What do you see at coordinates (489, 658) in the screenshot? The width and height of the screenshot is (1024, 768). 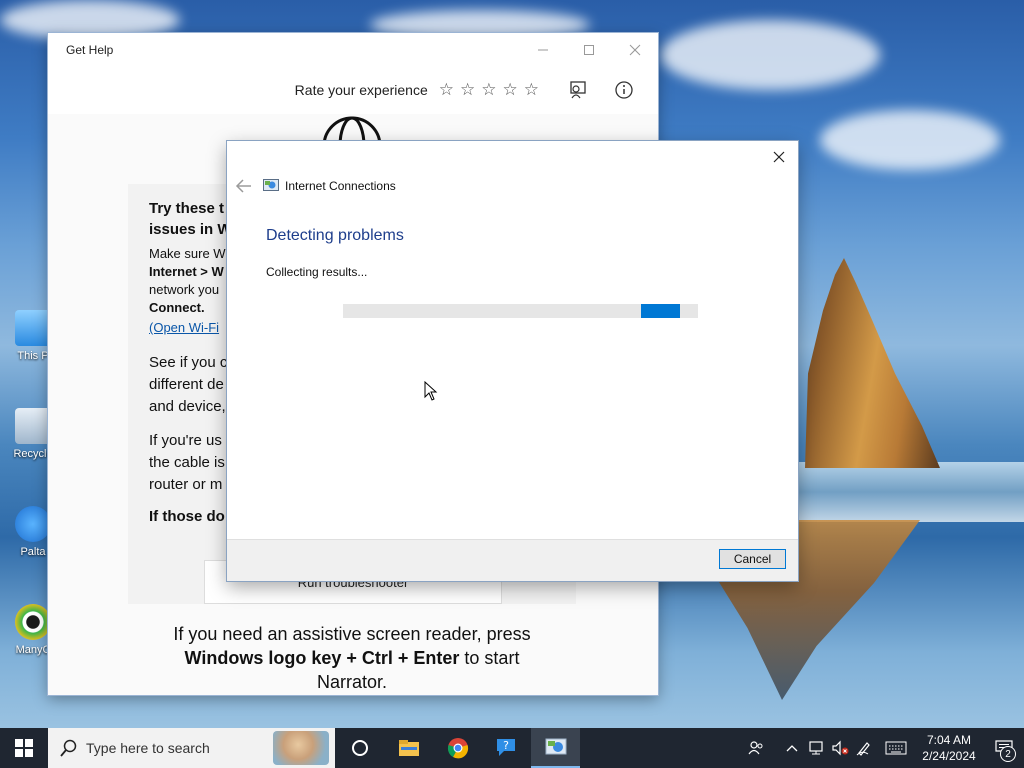 I see `narrator-text: to start` at bounding box center [489, 658].